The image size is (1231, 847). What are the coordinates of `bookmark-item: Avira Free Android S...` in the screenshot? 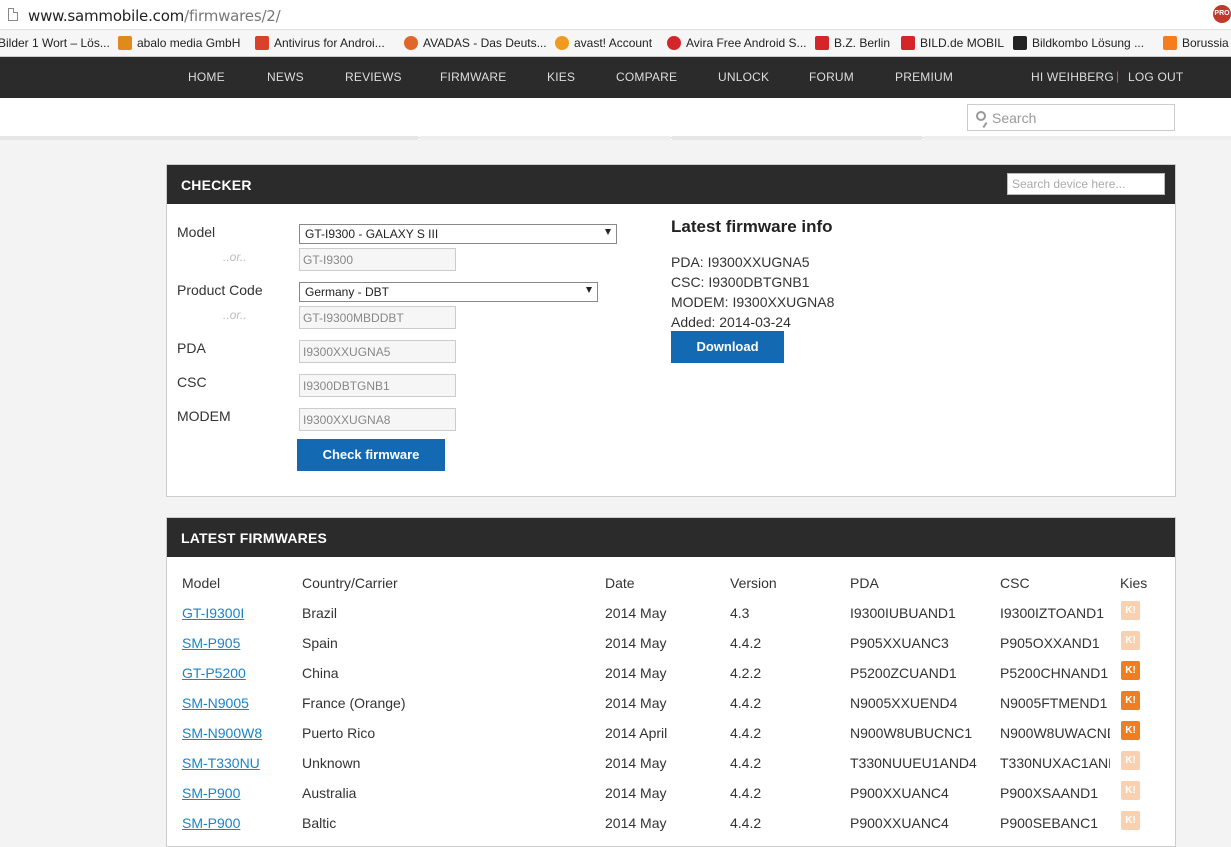 It's located at (737, 43).